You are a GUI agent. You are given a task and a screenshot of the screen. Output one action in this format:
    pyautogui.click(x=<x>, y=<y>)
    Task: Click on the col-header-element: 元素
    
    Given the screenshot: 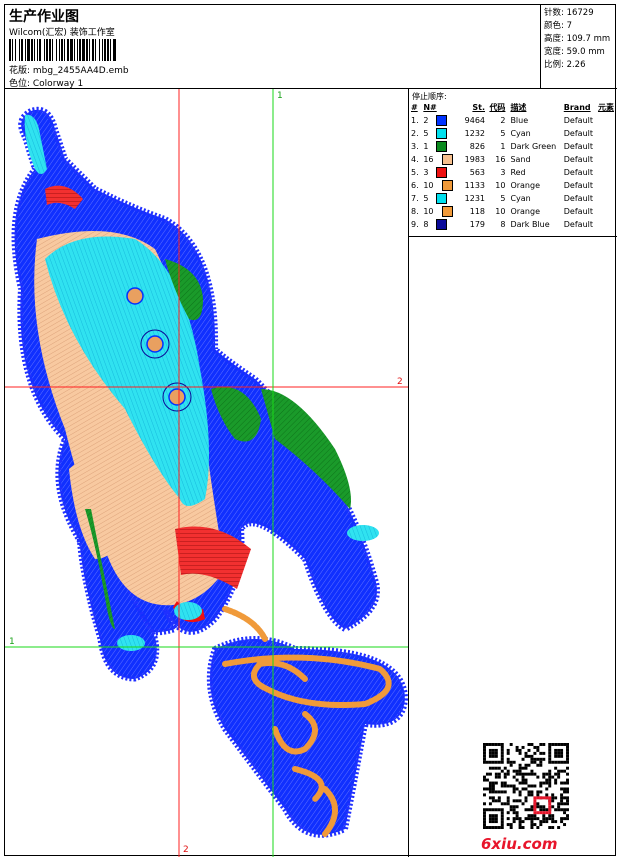 What is the action you would take?
    pyautogui.click(x=605, y=107)
    